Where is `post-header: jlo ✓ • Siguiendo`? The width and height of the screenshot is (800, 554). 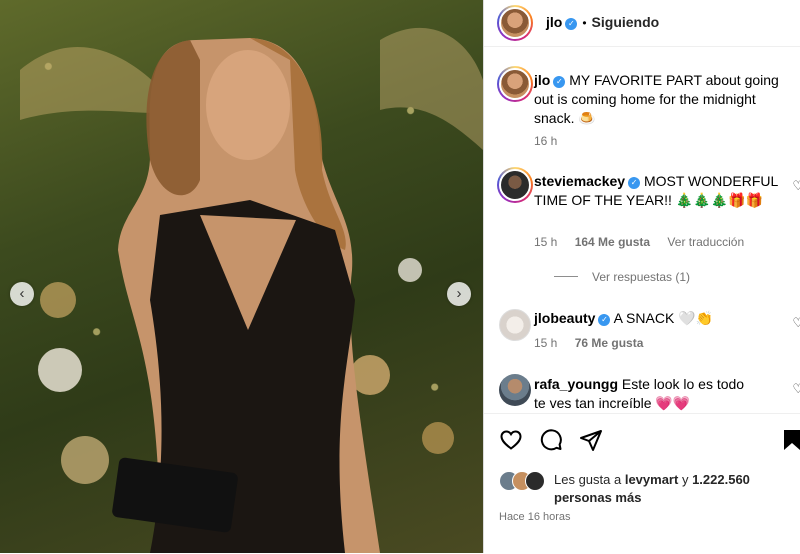 post-header: jlo ✓ • Siguiendo is located at coordinates (642, 23).